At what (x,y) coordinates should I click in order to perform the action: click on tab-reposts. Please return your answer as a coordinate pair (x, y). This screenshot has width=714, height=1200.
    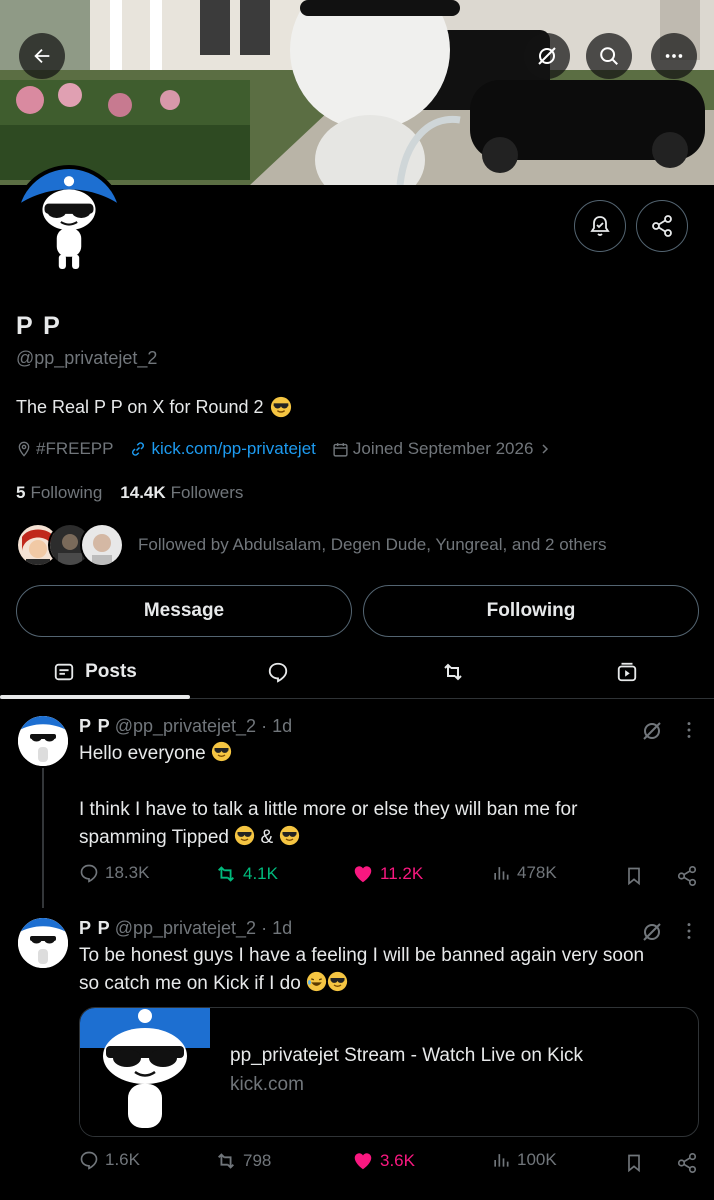
    Looking at the image, I should click on (453, 672).